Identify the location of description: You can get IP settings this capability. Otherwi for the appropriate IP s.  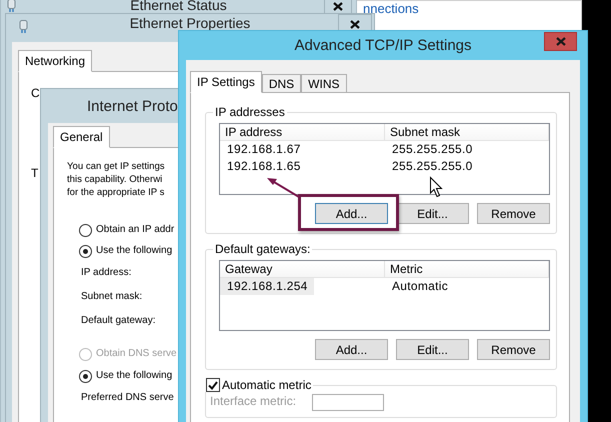
(116, 179).